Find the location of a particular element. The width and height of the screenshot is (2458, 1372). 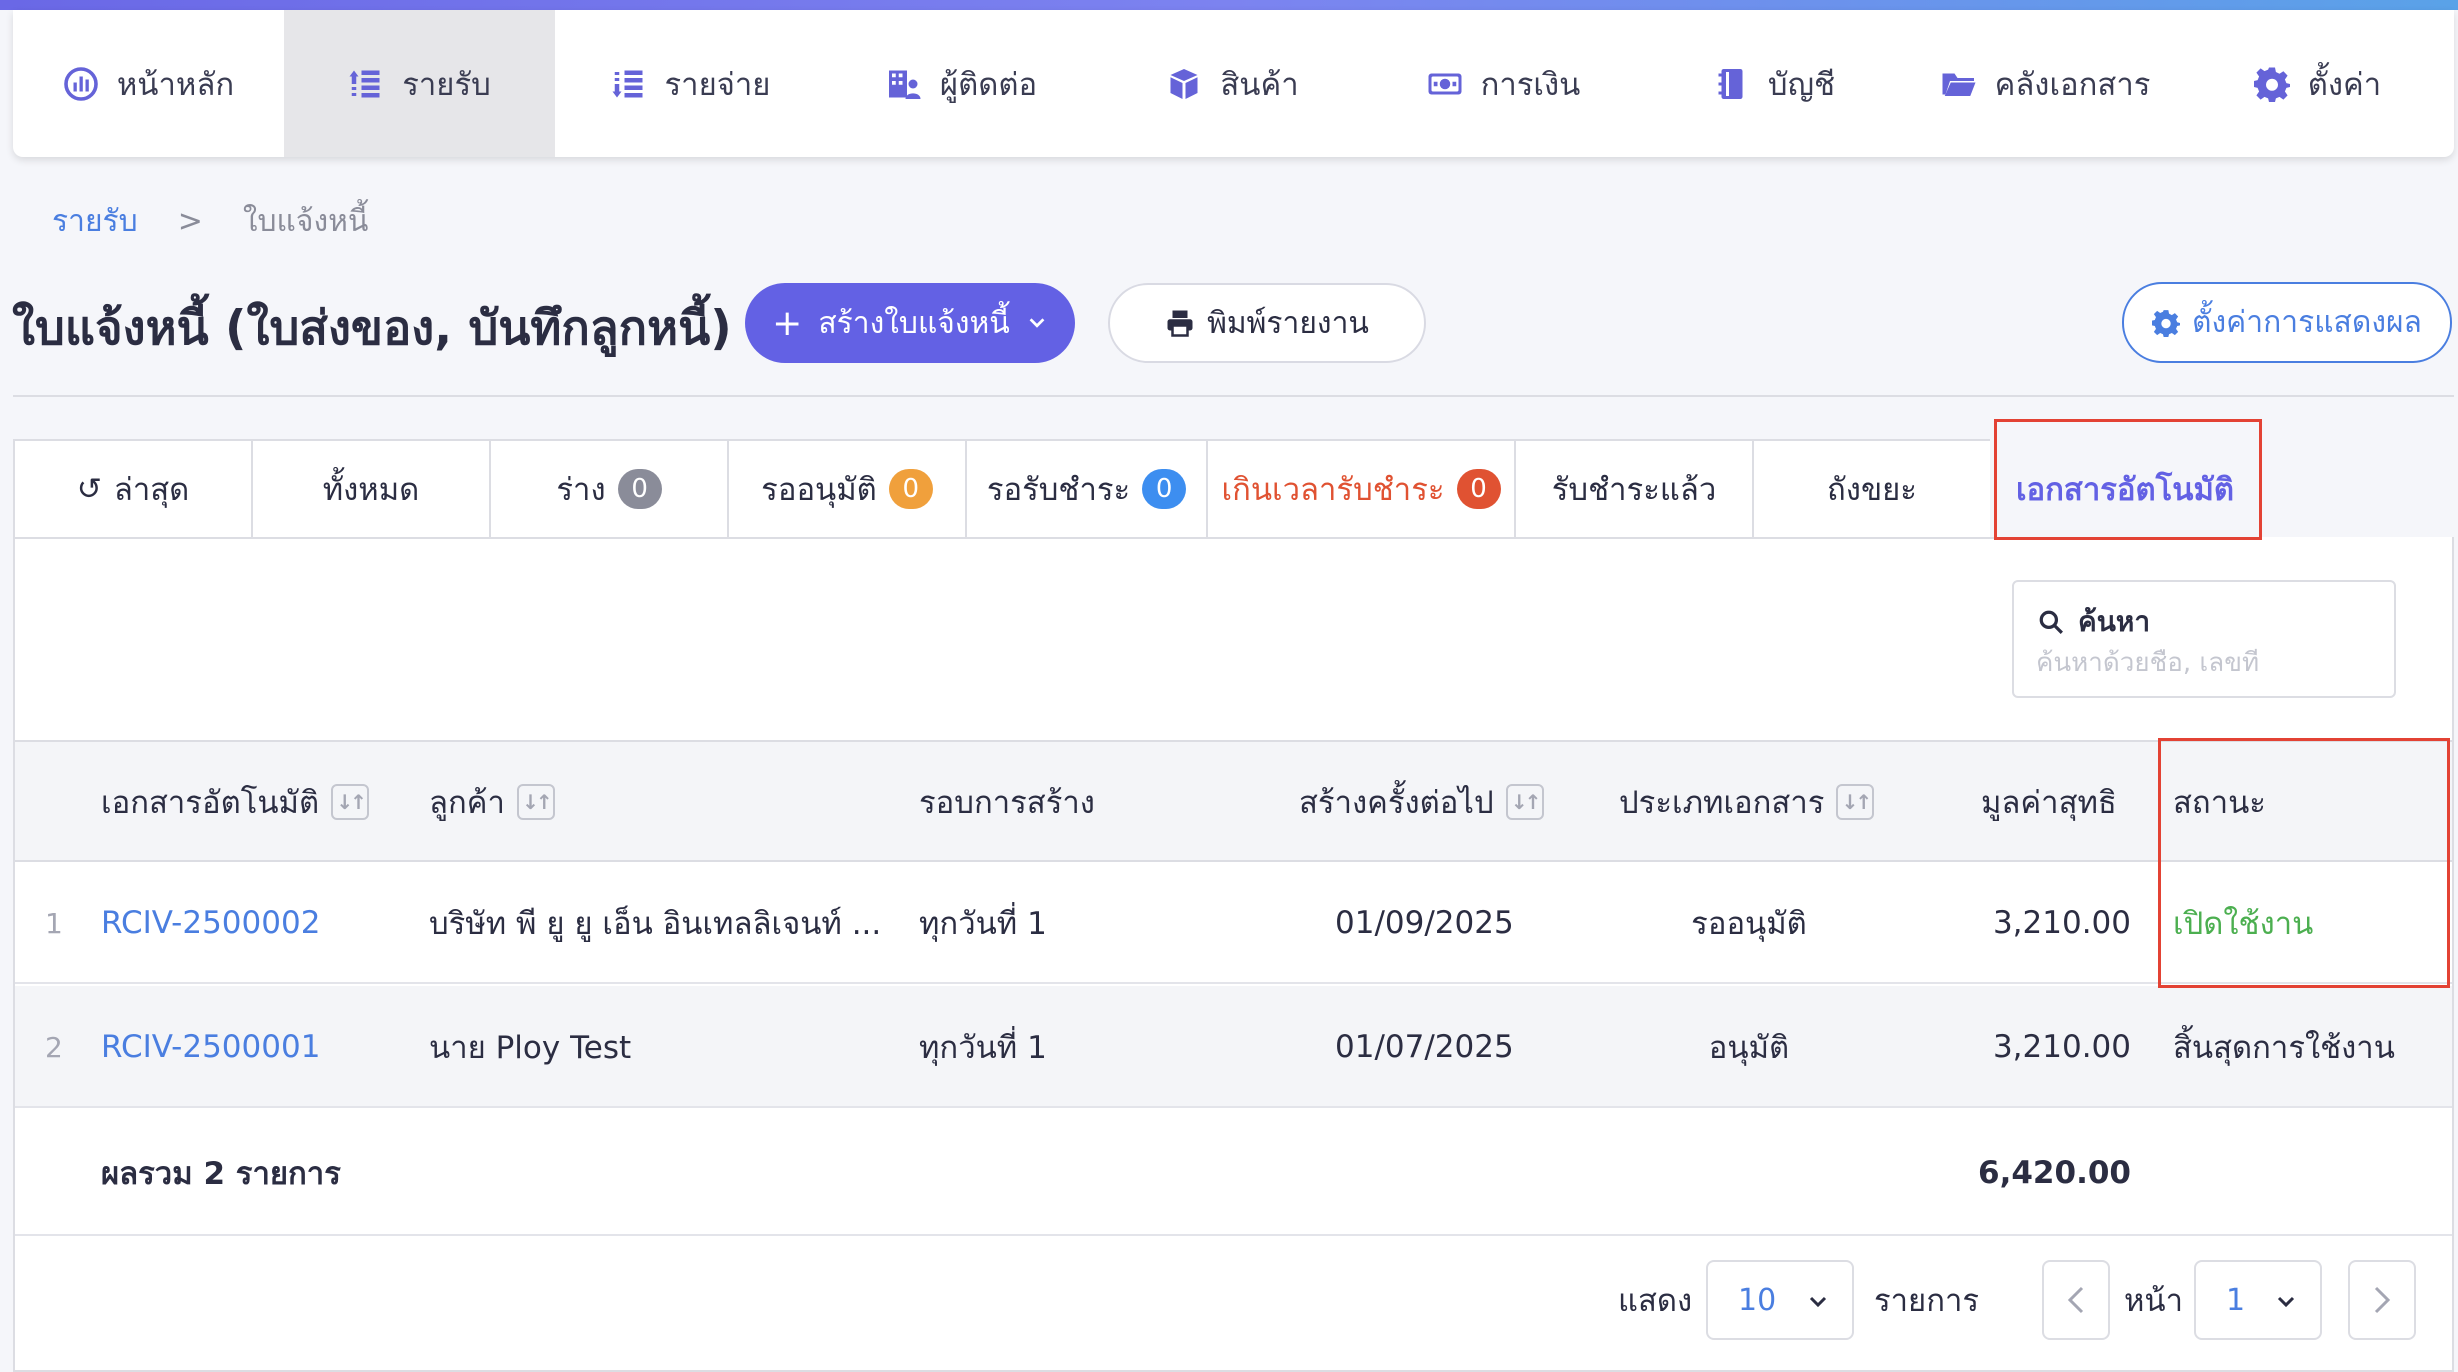

row-index: 2 is located at coordinates (54, 1047).